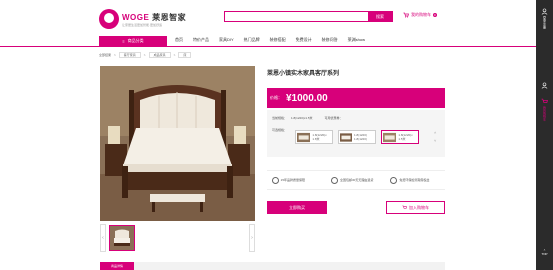  I want to click on current-spec-label: 当前规格：, so click(280, 118).